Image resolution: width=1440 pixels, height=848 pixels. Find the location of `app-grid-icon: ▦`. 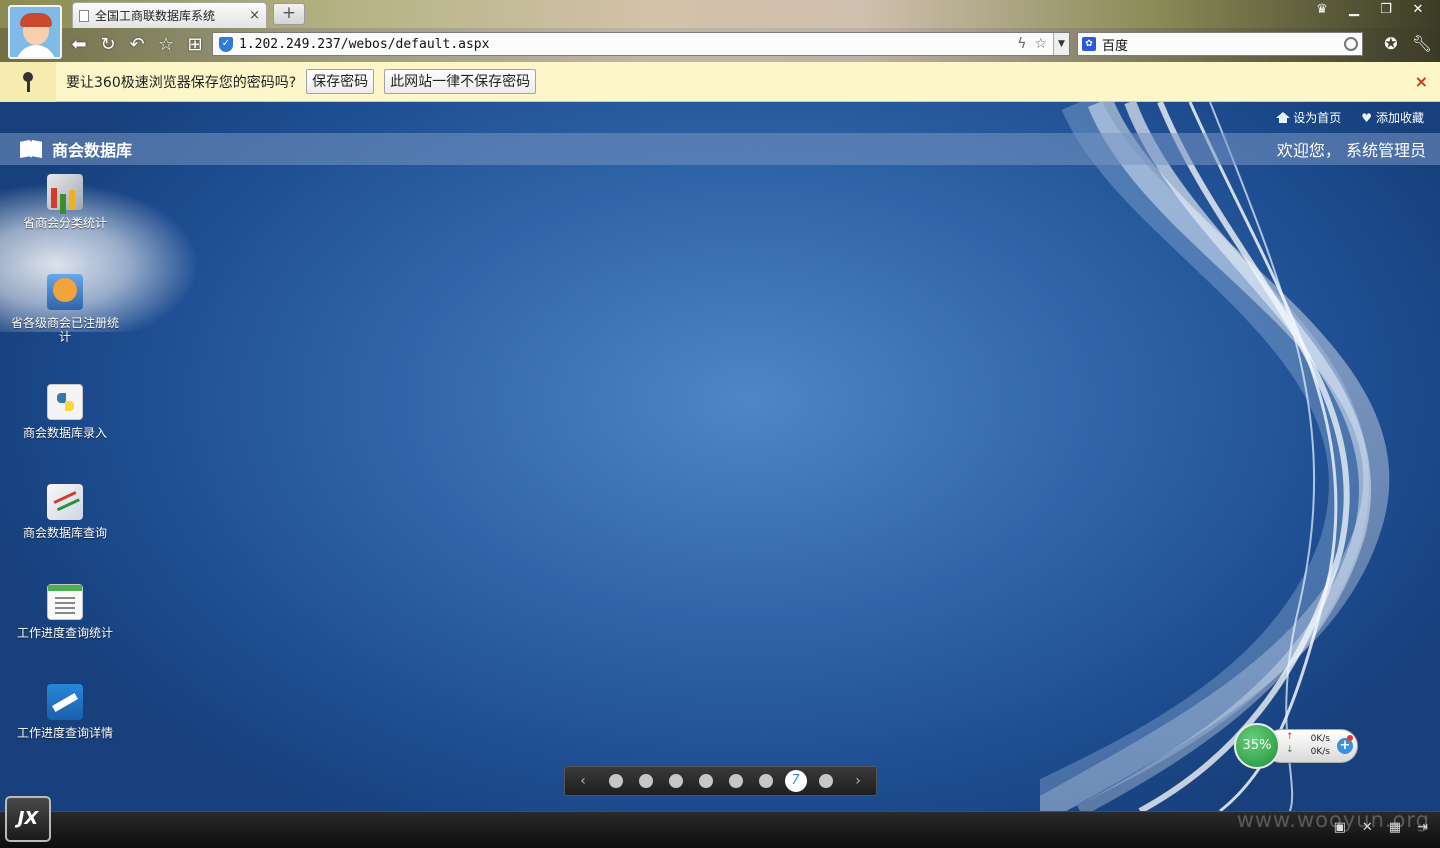

app-grid-icon: ▦ is located at coordinates (1395, 827).